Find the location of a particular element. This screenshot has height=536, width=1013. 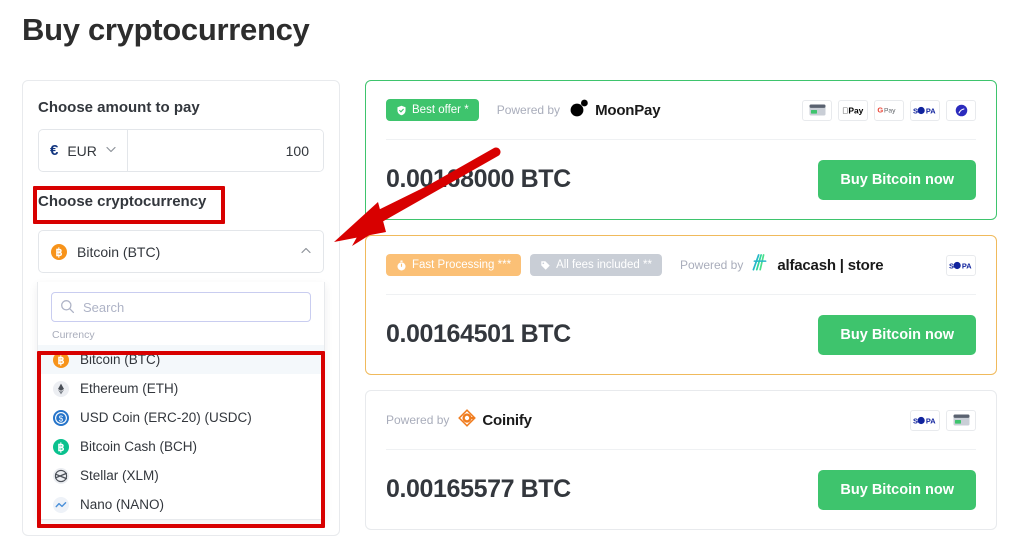

nano-icon is located at coordinates (61, 504).